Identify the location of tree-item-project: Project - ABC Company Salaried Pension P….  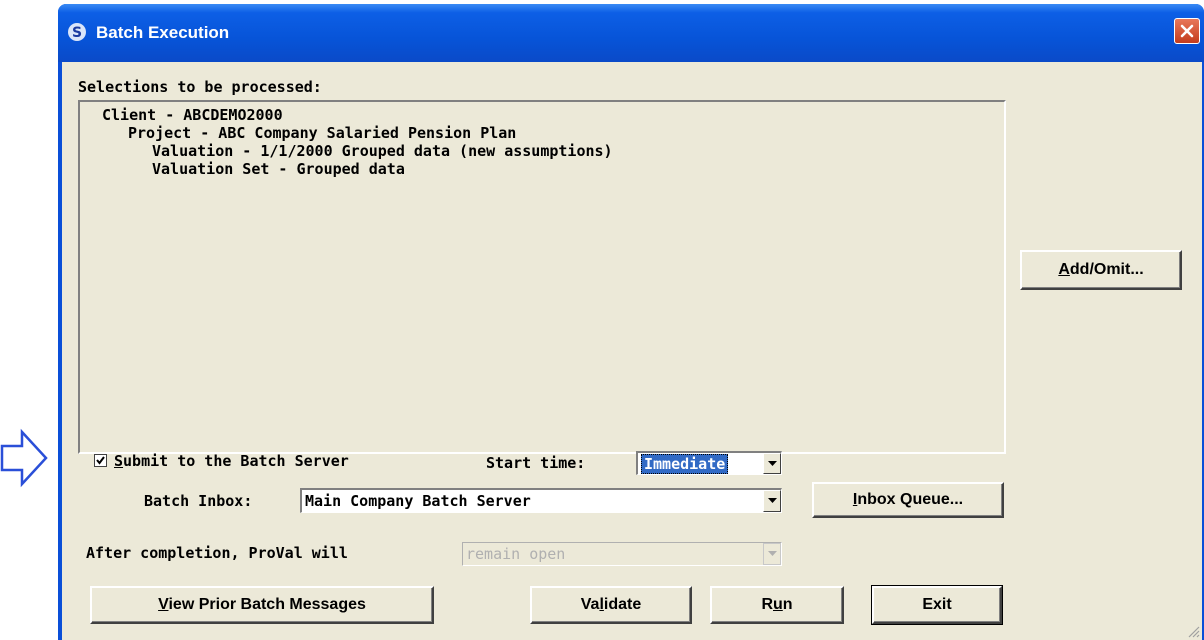
(322, 133).